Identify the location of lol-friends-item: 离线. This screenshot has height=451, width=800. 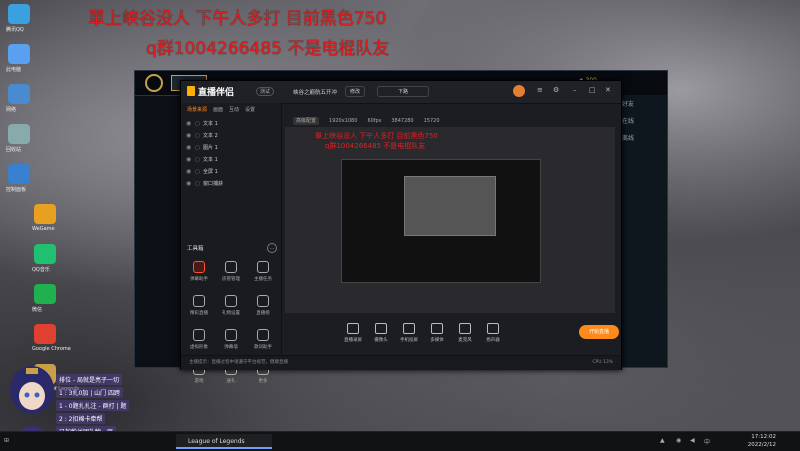
(643, 137).